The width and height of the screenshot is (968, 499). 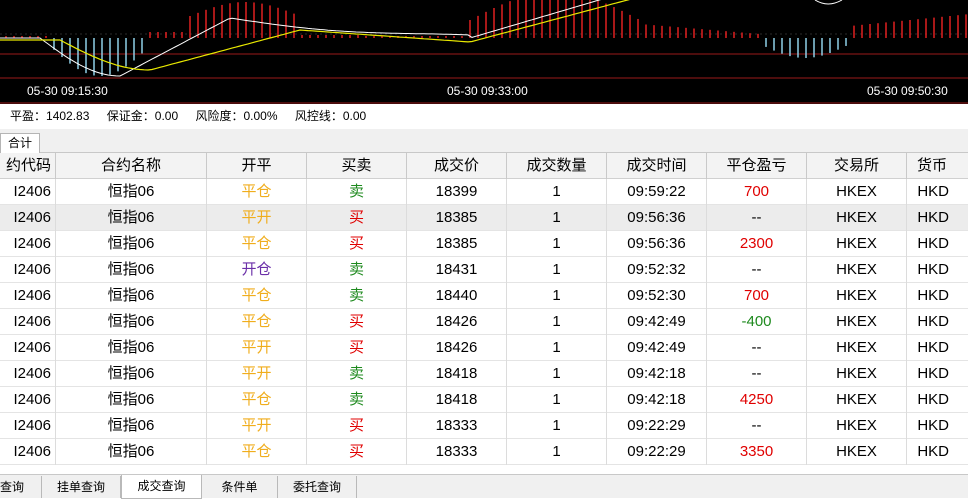 What do you see at coordinates (484, 426) in the screenshot?
I see `table-row: I2406 恒指06 平开买 18333 1 09:22:29 -- HKEX HKD` at bounding box center [484, 426].